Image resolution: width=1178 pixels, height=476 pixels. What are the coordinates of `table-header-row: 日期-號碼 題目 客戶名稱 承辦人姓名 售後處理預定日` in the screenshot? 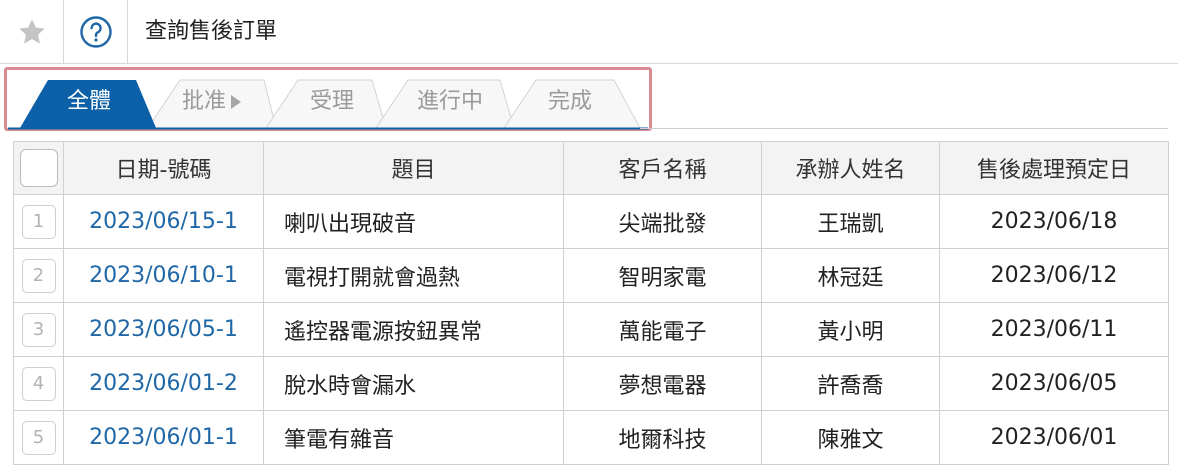 It's located at (591, 168).